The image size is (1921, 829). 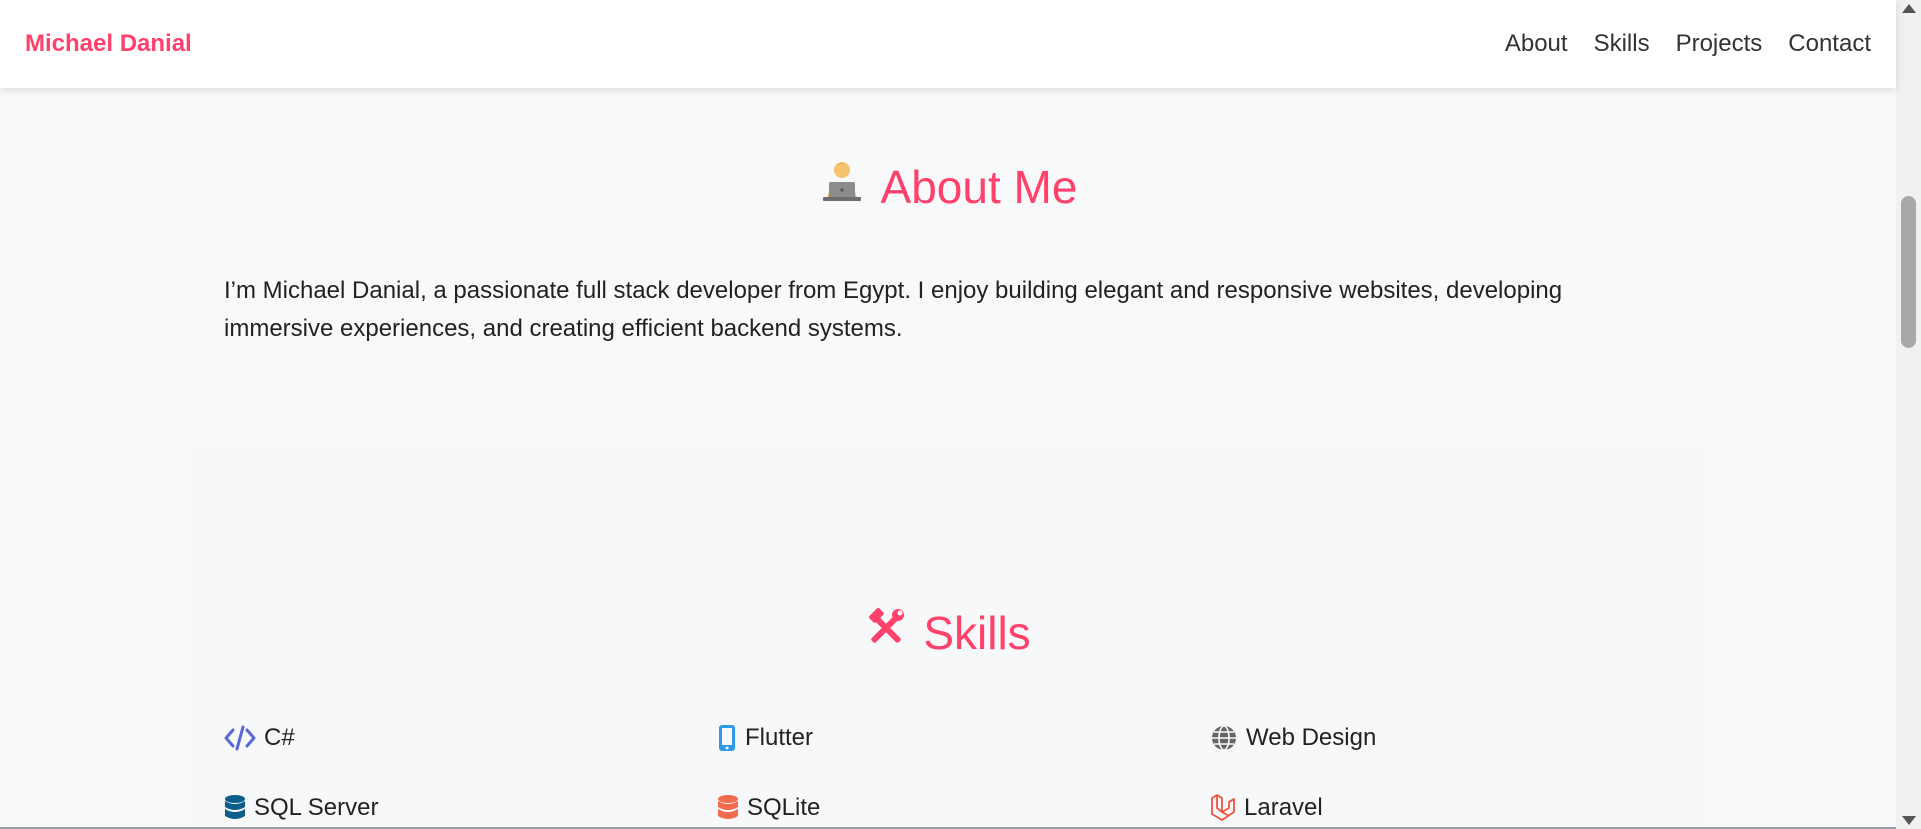 I want to click on mobile-phone-icon, so click(x=727, y=738).